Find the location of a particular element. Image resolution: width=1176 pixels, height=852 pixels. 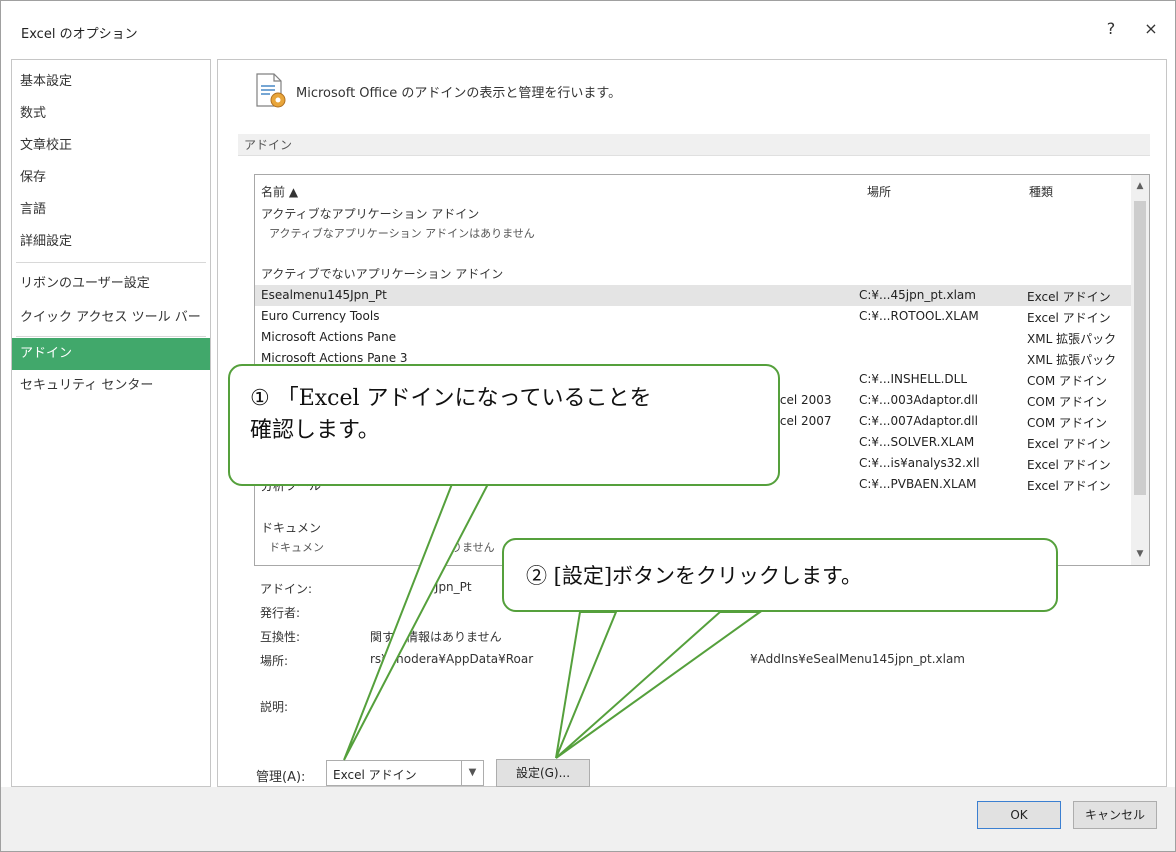

help-button: ? is located at coordinates (1111, 28).